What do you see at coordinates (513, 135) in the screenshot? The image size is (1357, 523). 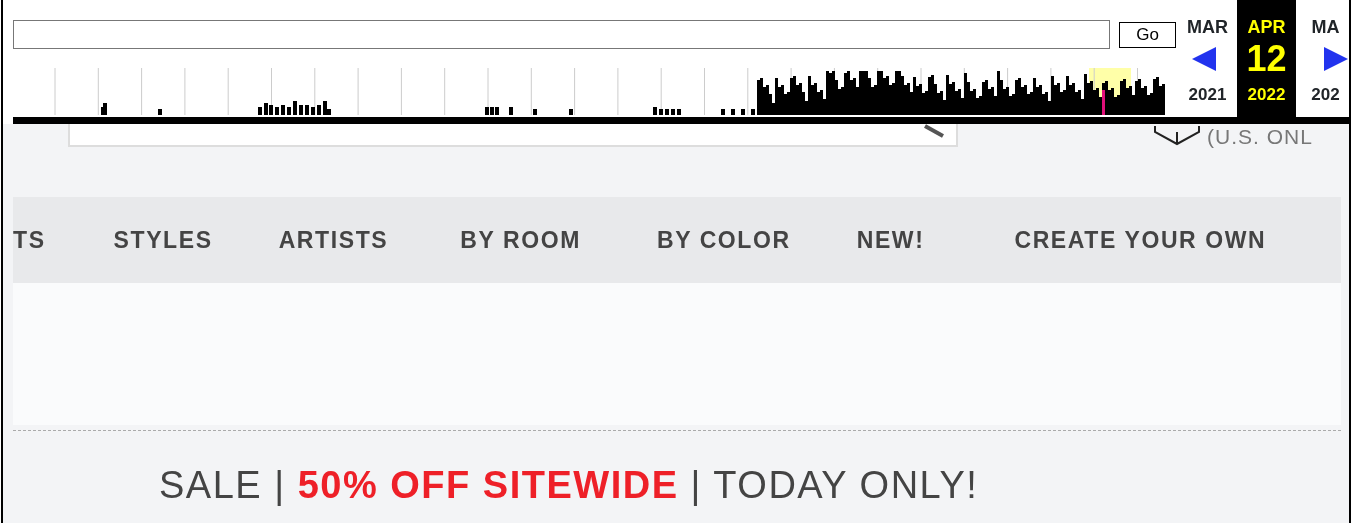 I see `search-field` at bounding box center [513, 135].